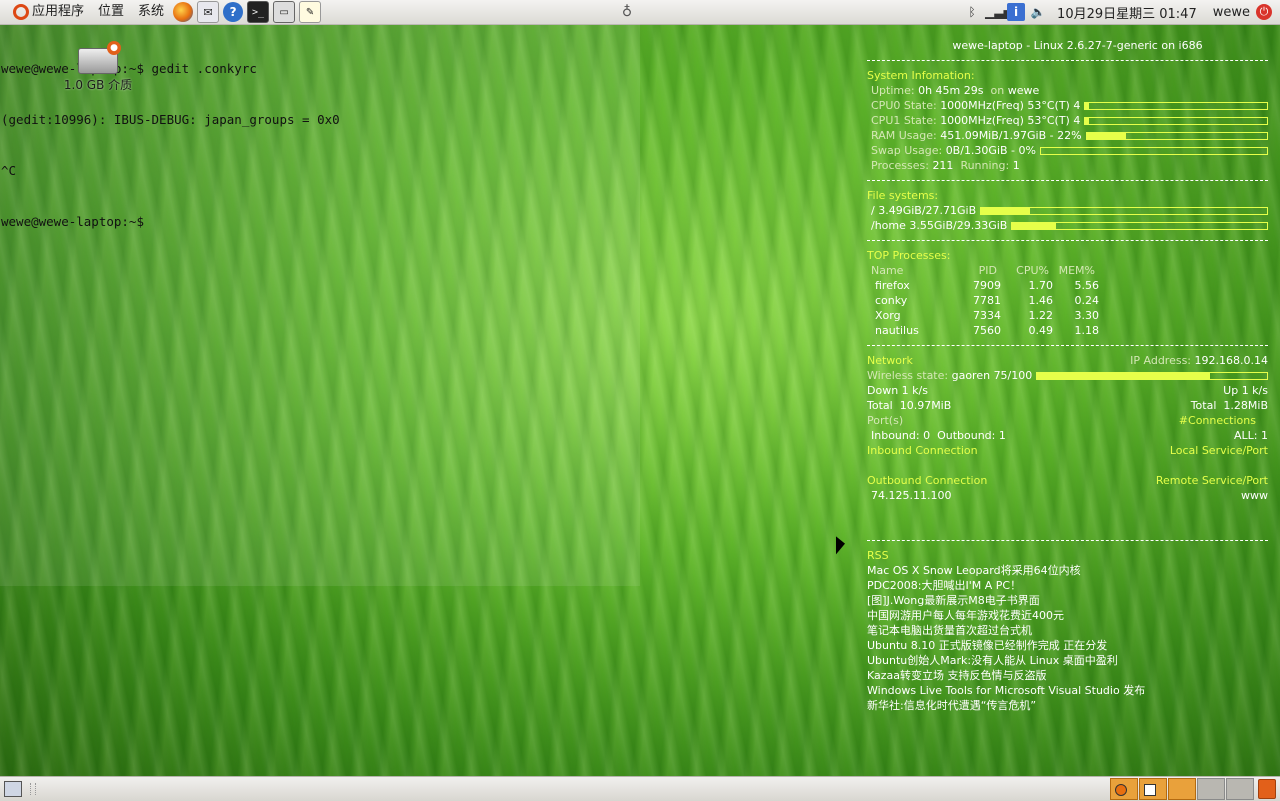 Image resolution: width=1280 pixels, height=801 pixels. I want to click on process-cpu: 1.70, so click(1041, 285).